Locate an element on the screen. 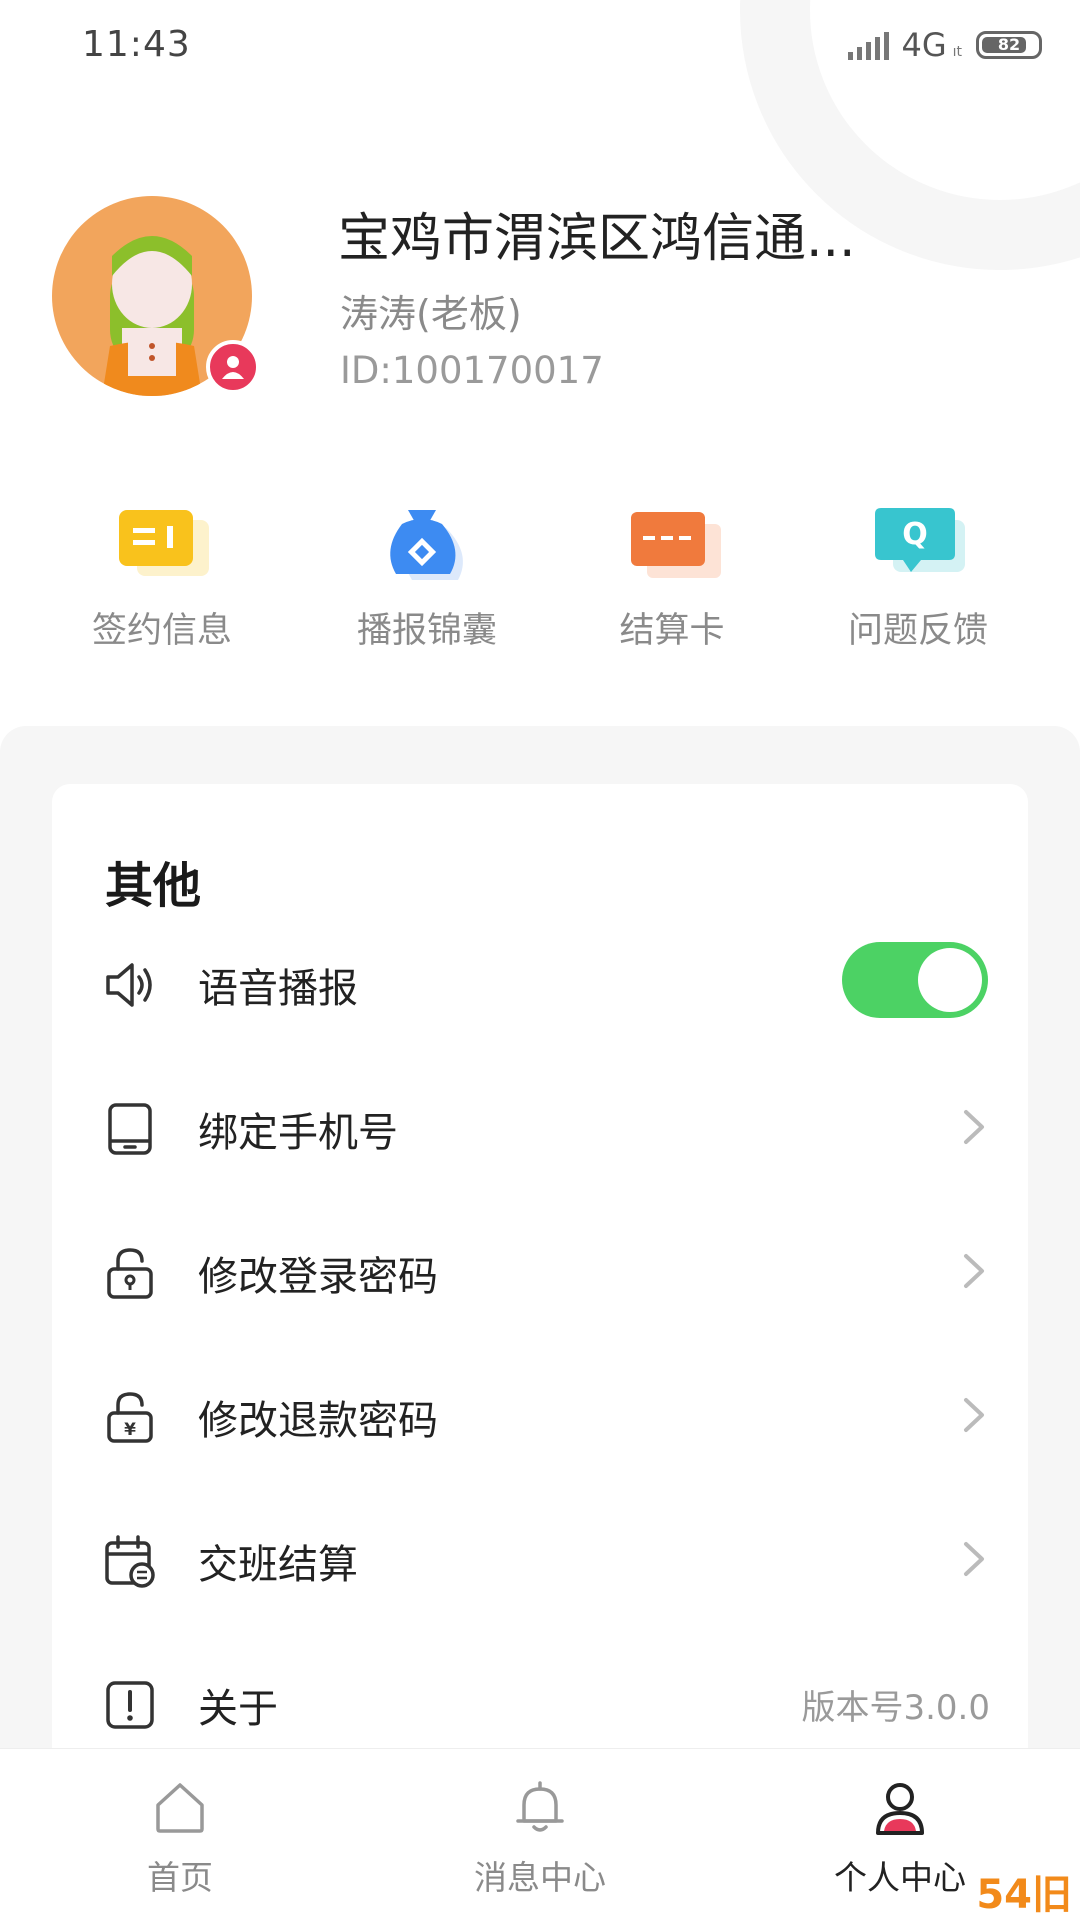 The height and width of the screenshot is (1920, 1080). battery-icon: 82 is located at coordinates (1009, 45).